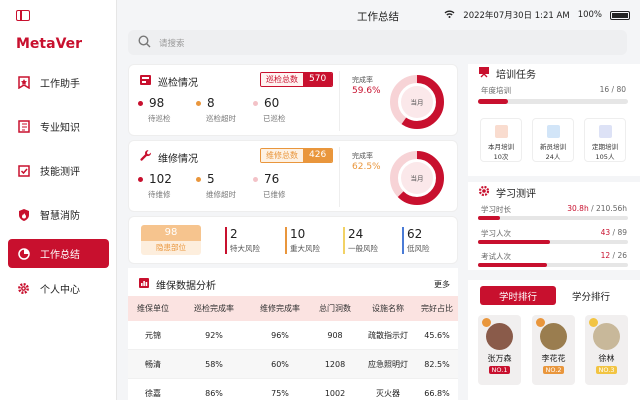  I want to click on page-title: 工作总结, so click(378, 17).